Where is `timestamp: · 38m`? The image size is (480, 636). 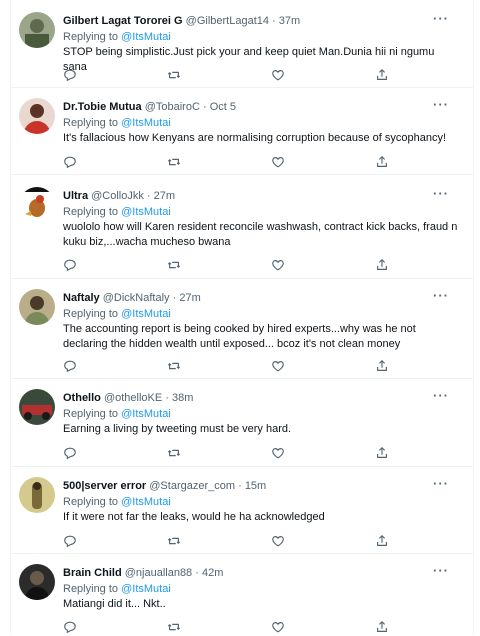
timestamp: · 38m is located at coordinates (179, 398).